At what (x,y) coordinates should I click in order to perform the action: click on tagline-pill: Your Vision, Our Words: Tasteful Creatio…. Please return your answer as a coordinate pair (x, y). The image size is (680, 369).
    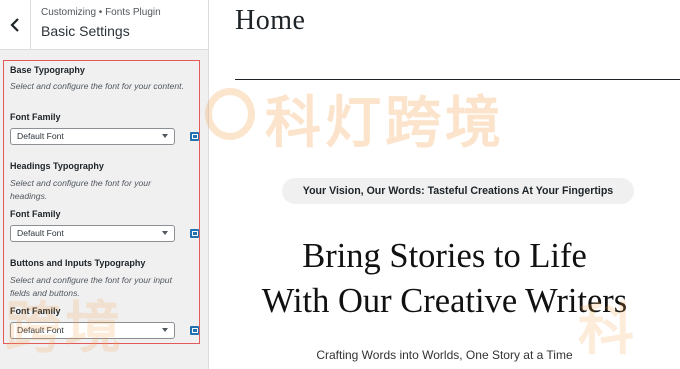
    Looking at the image, I should click on (458, 191).